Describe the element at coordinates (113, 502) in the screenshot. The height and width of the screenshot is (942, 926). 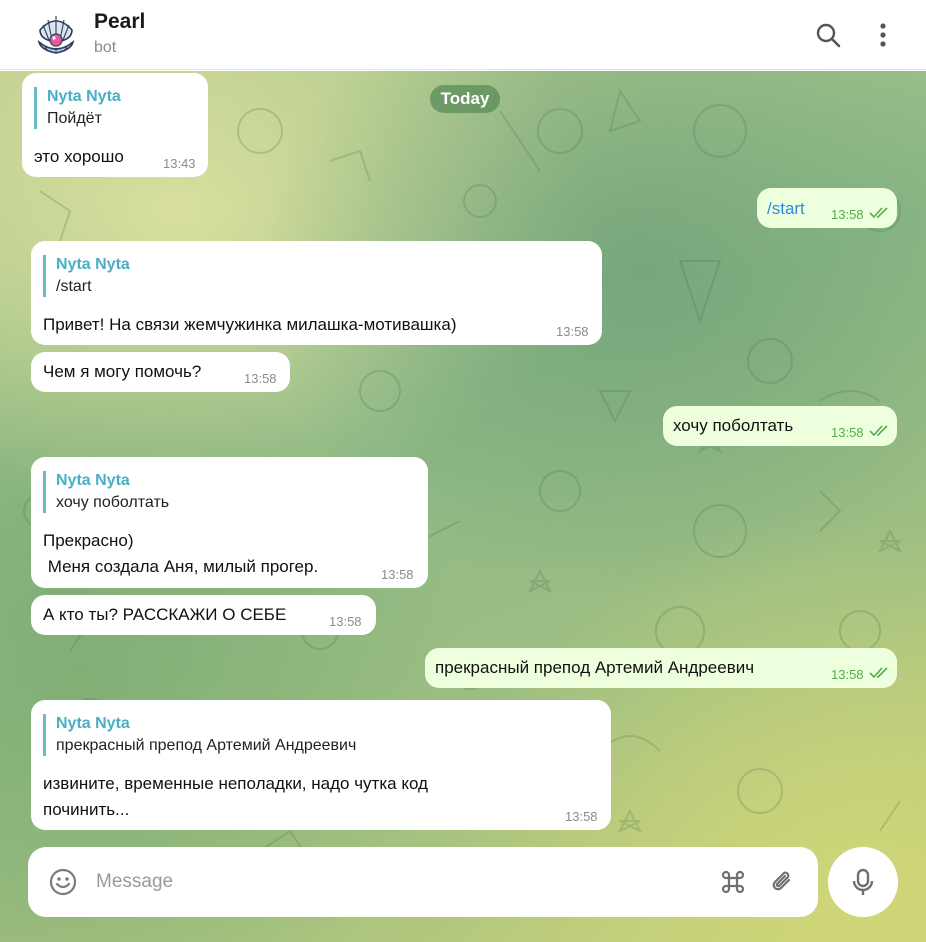
I see `reply-text: хочу поболтать` at that location.